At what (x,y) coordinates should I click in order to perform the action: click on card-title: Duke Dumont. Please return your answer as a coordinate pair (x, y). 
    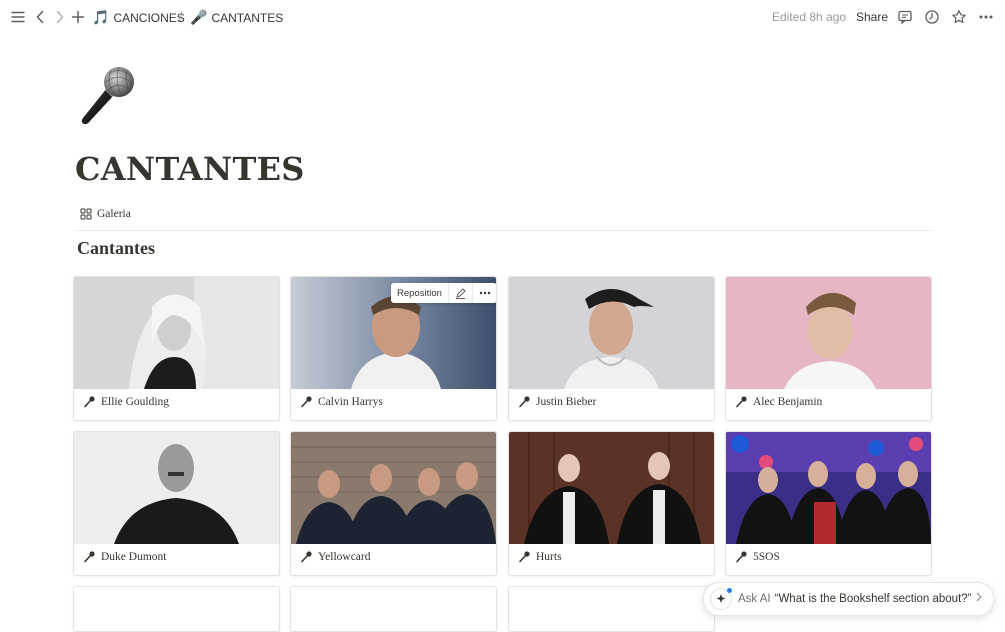
    Looking at the image, I should click on (134, 556).